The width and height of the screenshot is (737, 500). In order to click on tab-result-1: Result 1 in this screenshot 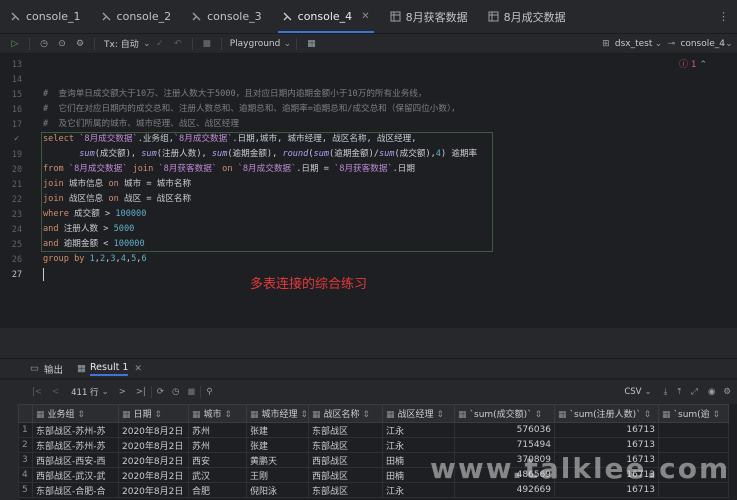, I will do `click(109, 369)`.